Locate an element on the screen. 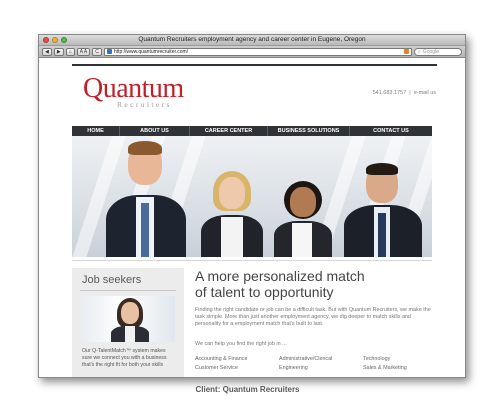 The height and width of the screenshot is (400, 495). reload-button: C is located at coordinates (97, 51).